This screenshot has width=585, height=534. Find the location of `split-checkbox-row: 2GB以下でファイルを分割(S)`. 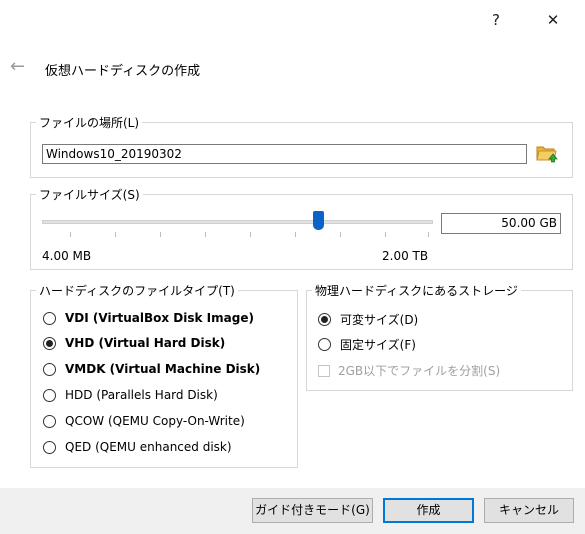

split-checkbox-row: 2GB以下でファイルを分割(S) is located at coordinates (409, 370).